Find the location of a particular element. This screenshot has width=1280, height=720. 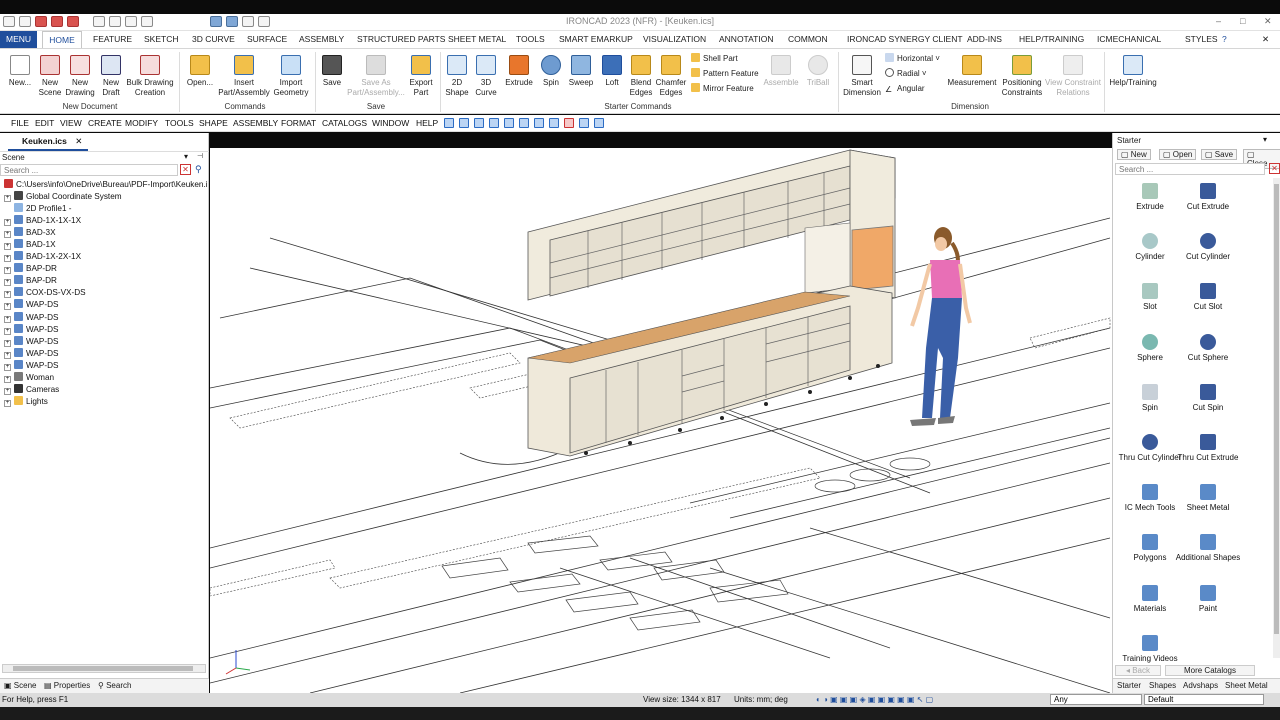

tab-search: ⚲ Search is located at coordinates (114, 685).